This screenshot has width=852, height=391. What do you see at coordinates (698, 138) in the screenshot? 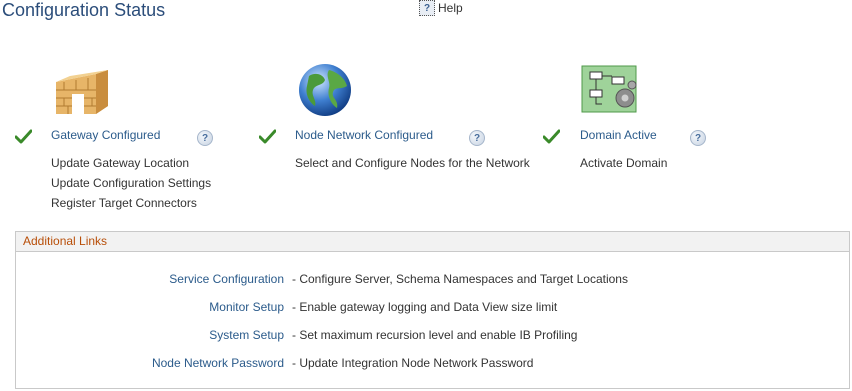
I see `domain-help-icon: ?` at bounding box center [698, 138].